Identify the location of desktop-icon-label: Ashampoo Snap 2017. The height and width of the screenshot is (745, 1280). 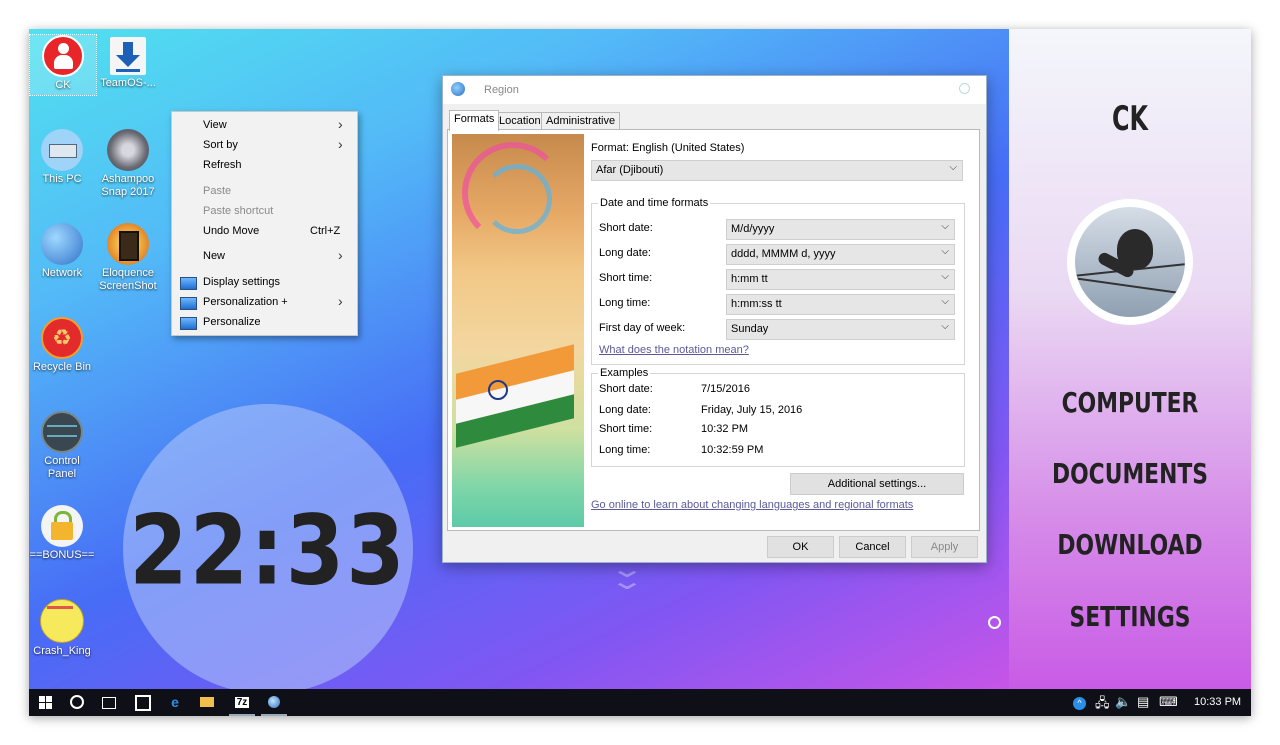
(128, 185).